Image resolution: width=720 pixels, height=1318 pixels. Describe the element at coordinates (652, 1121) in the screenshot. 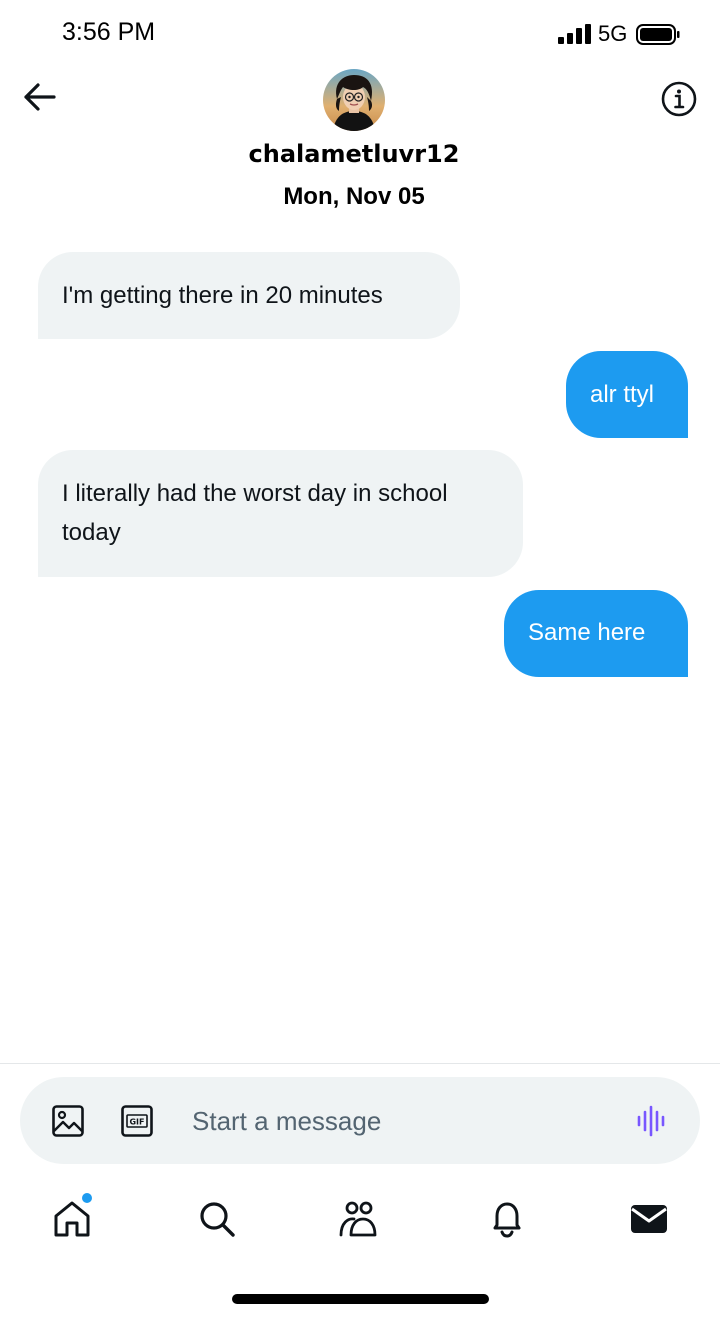

I see `voice-wave-icon` at that location.